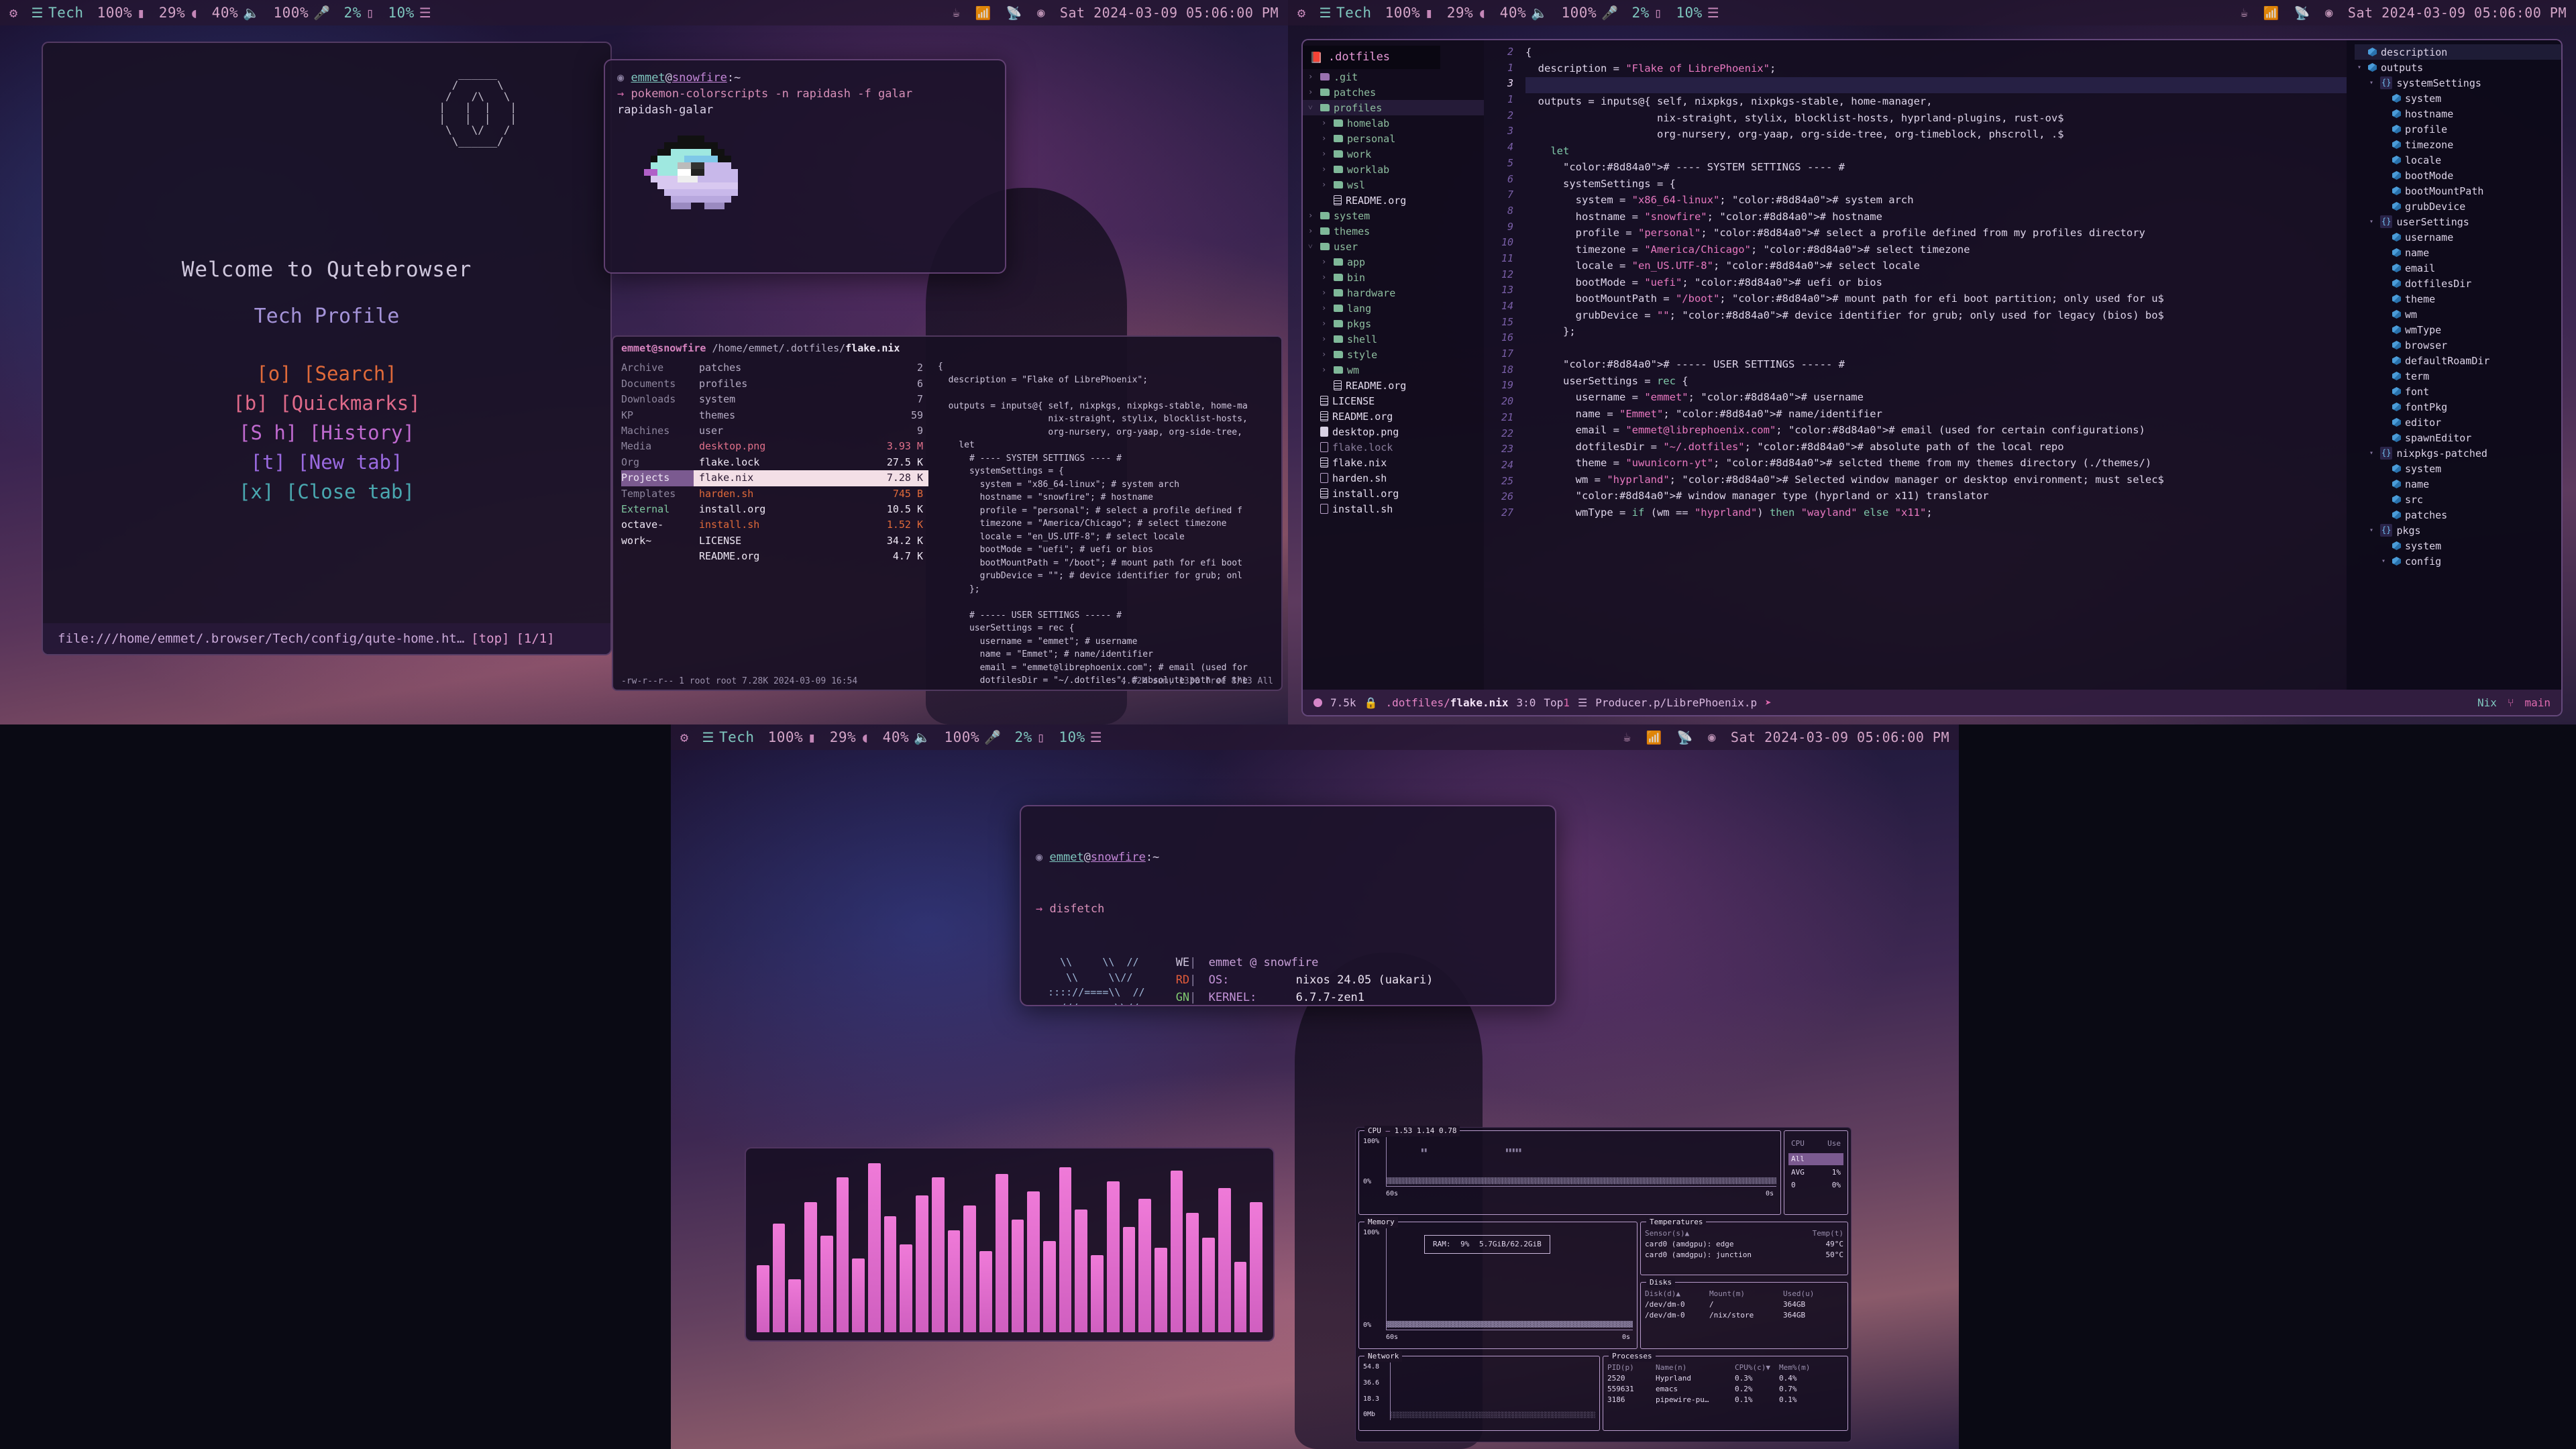  Describe the element at coordinates (657, 509) in the screenshot. I see `ranger-parent-item: External` at that location.